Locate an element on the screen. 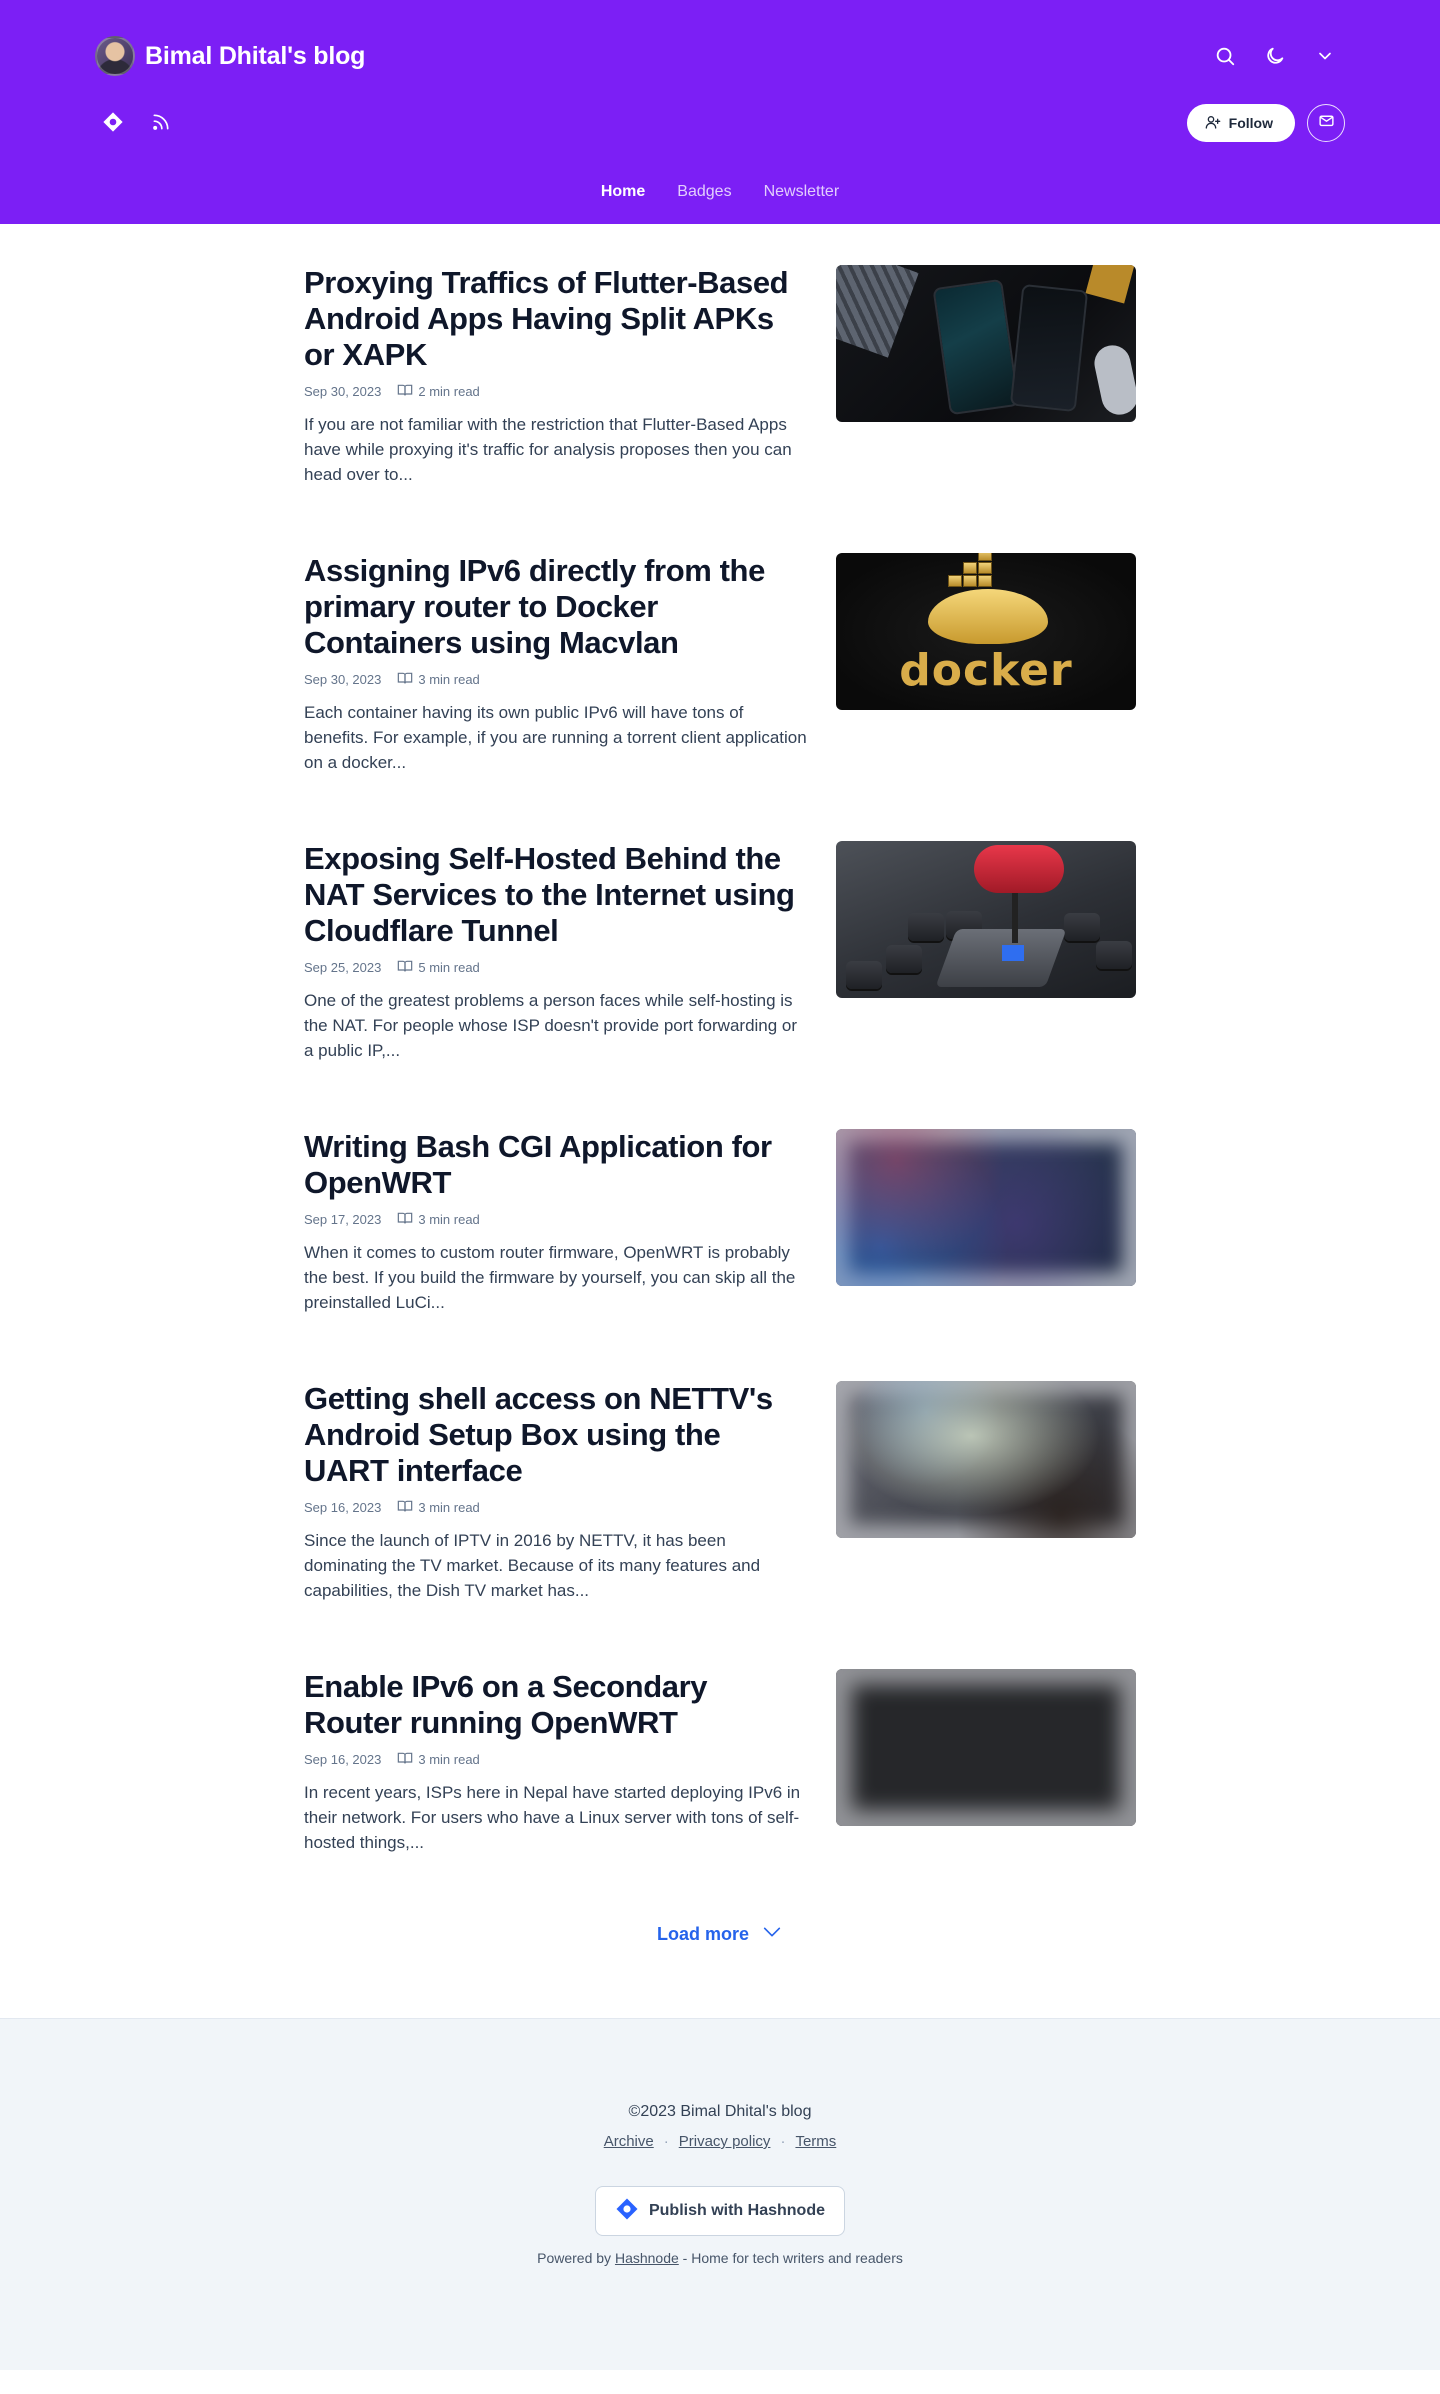 The image size is (1440, 2394). post-meta: Sep 30, 2023 2 min read is located at coordinates (556, 391).